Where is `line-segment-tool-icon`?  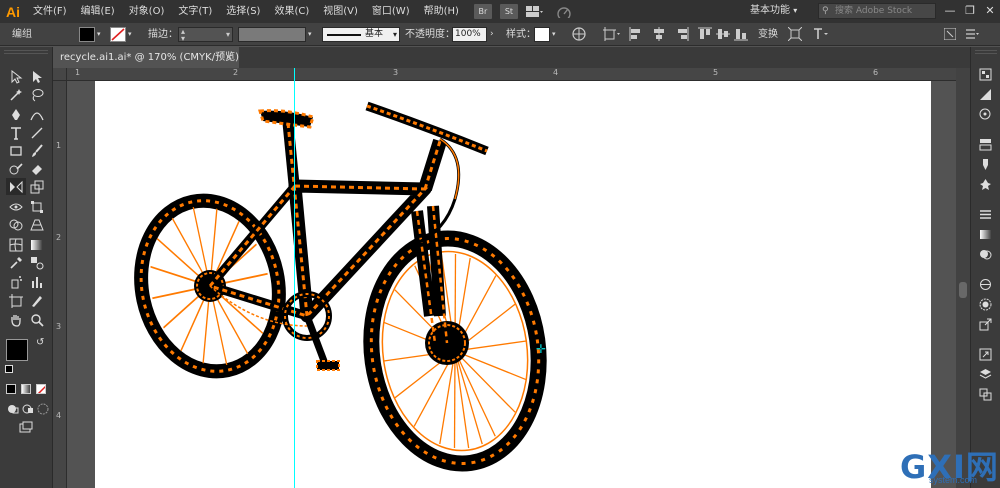 line-segment-tool-icon is located at coordinates (37, 132).